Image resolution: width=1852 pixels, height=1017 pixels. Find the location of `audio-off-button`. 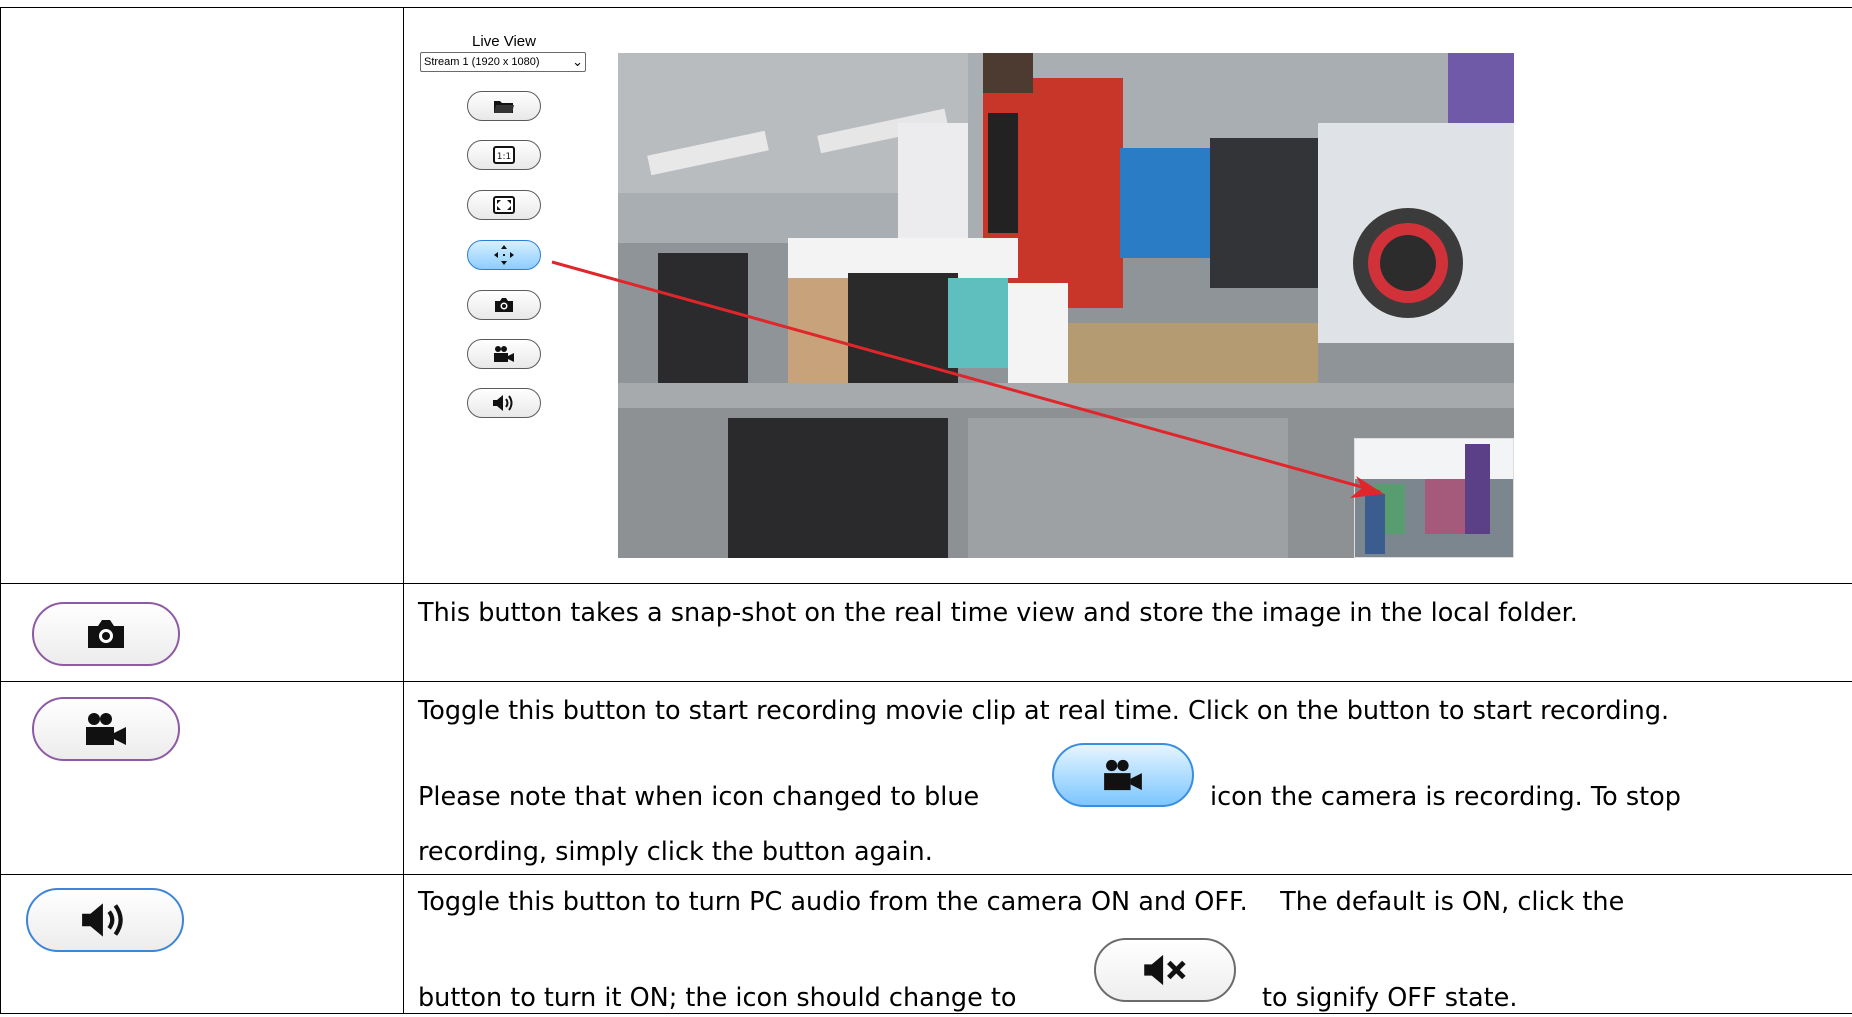

audio-off-button is located at coordinates (1165, 970).